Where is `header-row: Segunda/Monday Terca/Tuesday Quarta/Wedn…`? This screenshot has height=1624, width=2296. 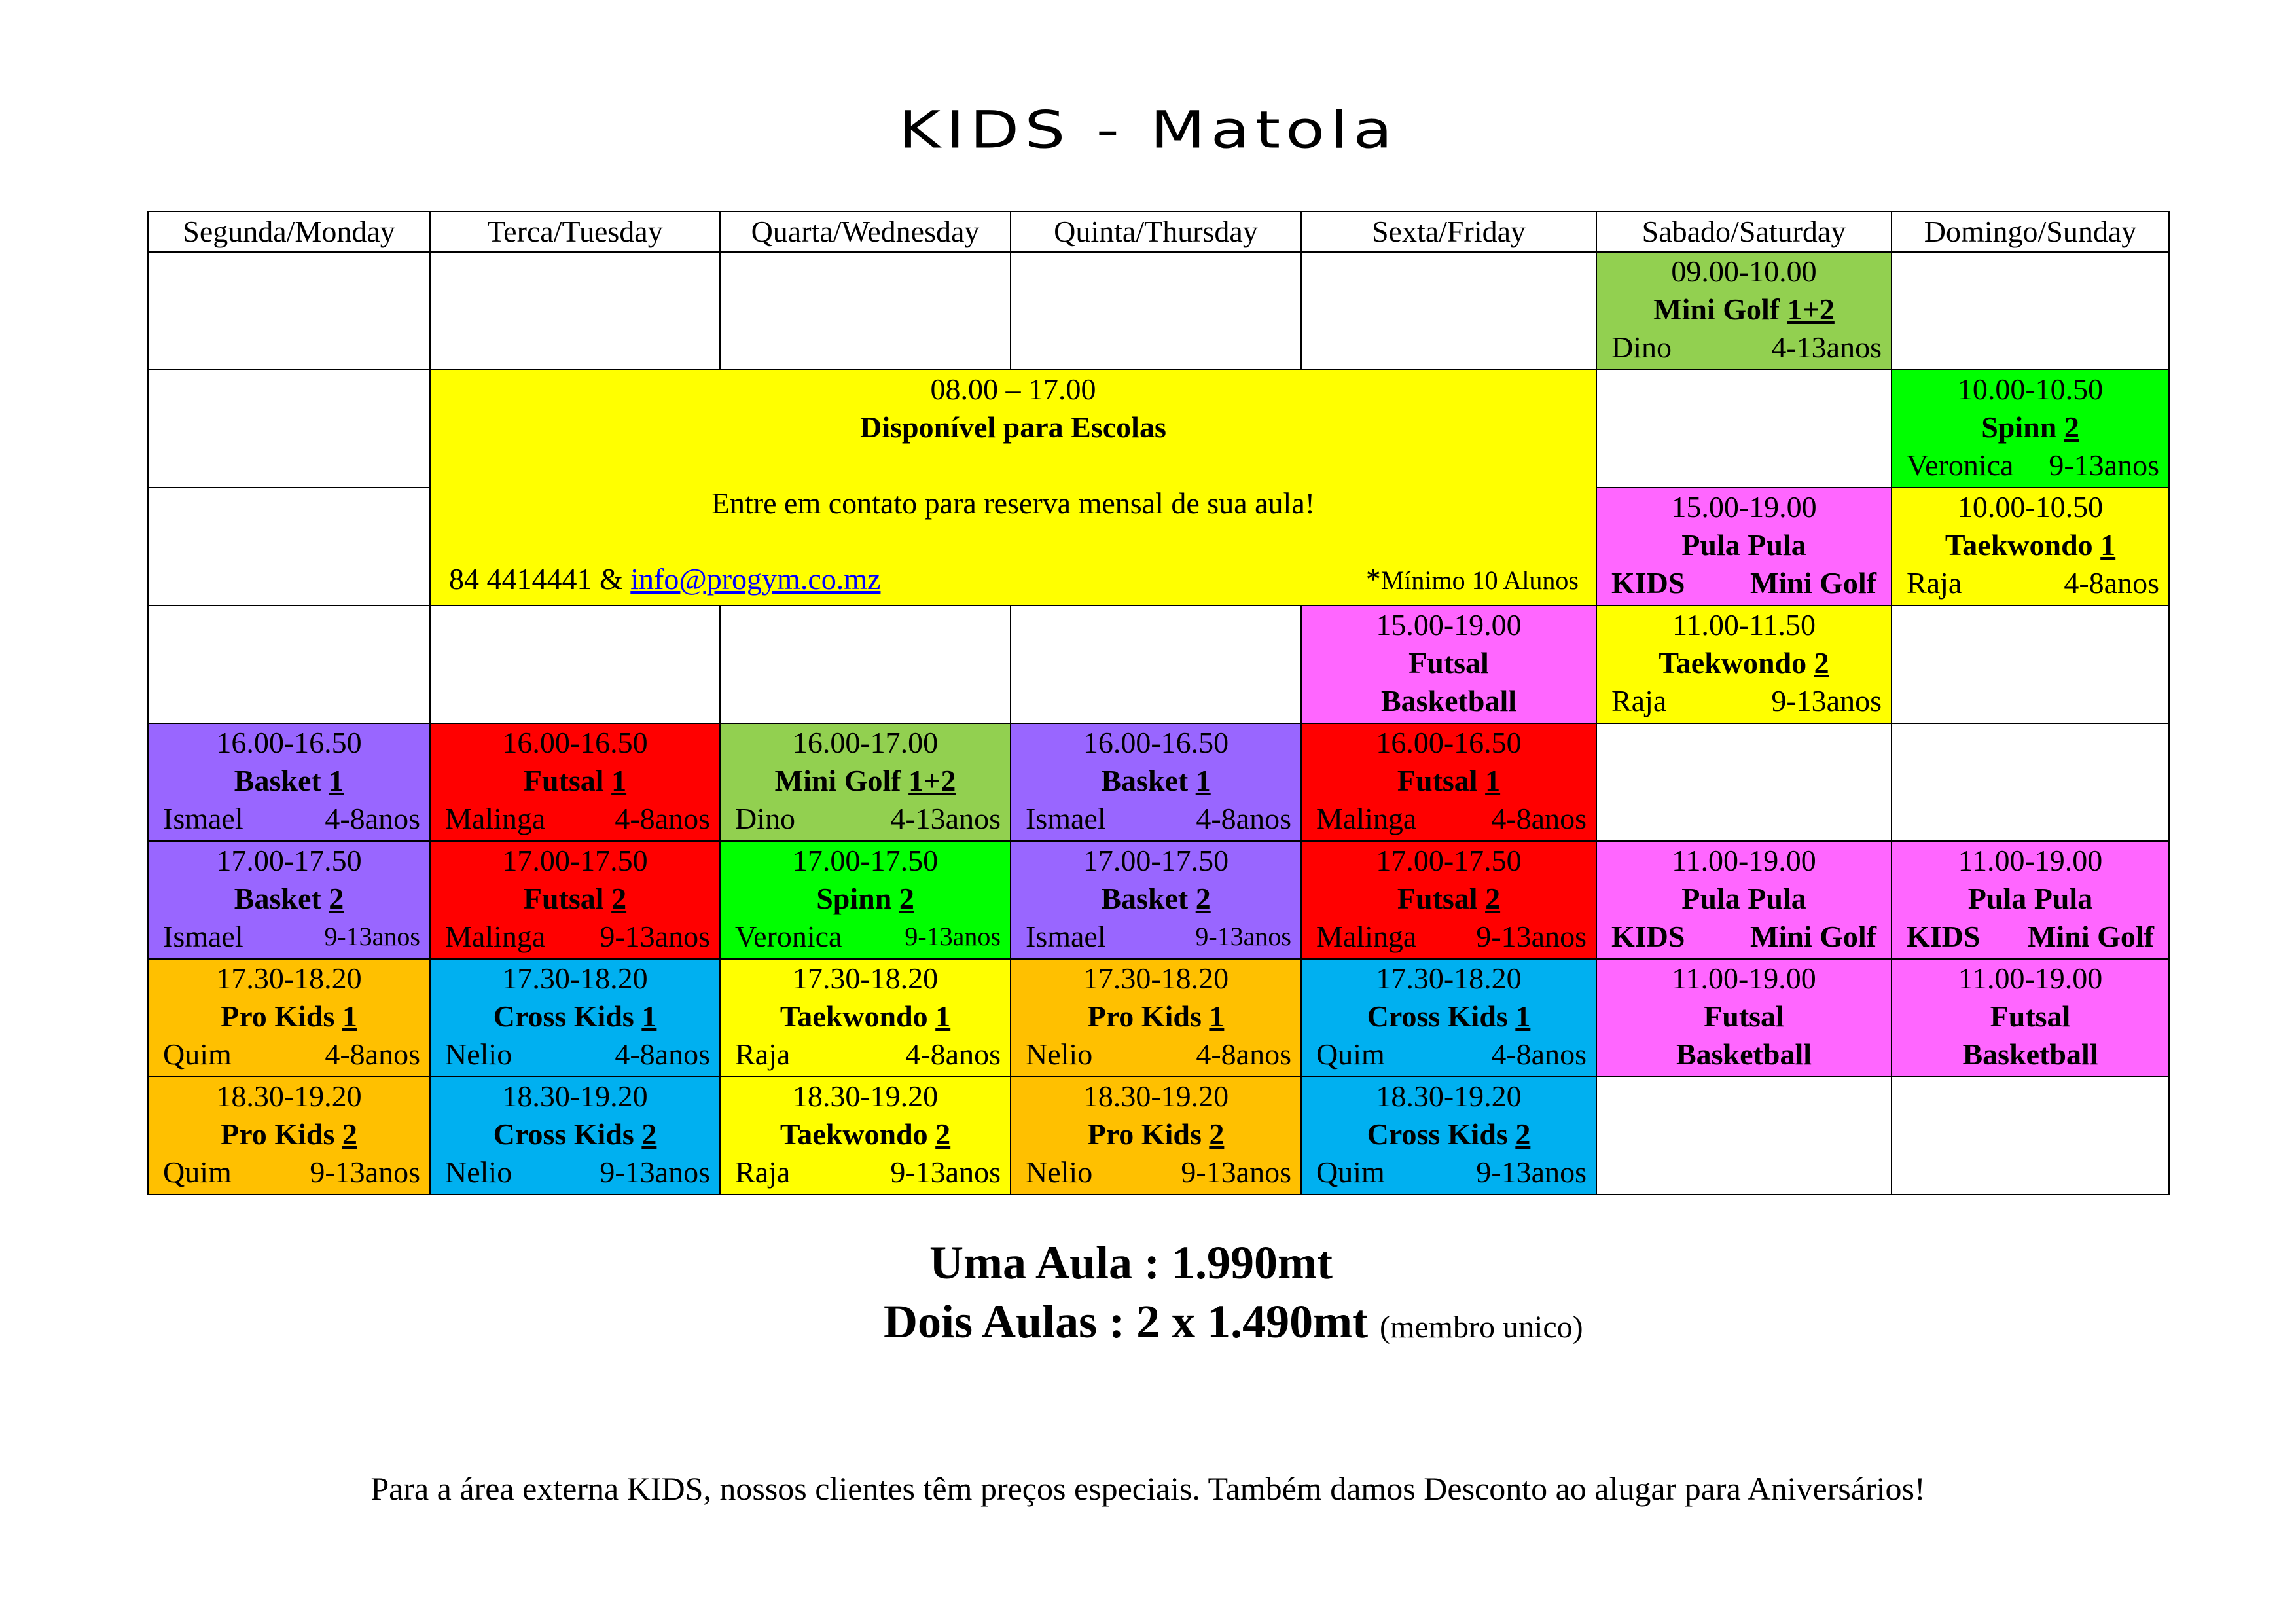
header-row: Segunda/Monday Terca/Tuesday Quarta/Wedn… is located at coordinates (1158, 232).